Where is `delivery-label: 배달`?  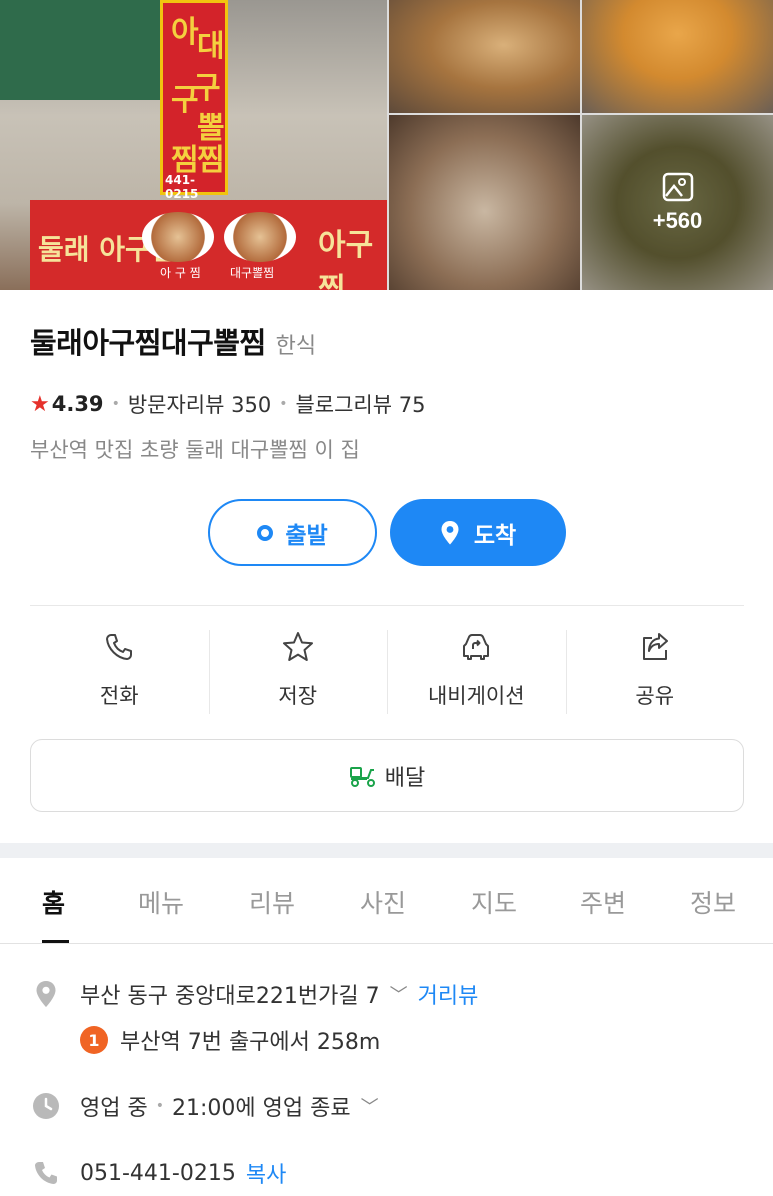
delivery-label: 배달 is located at coordinates (405, 778).